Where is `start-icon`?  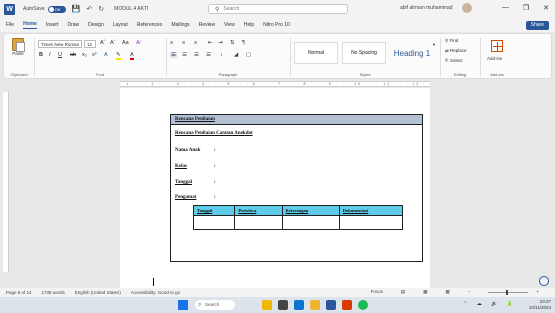 start-icon is located at coordinates (183, 305).